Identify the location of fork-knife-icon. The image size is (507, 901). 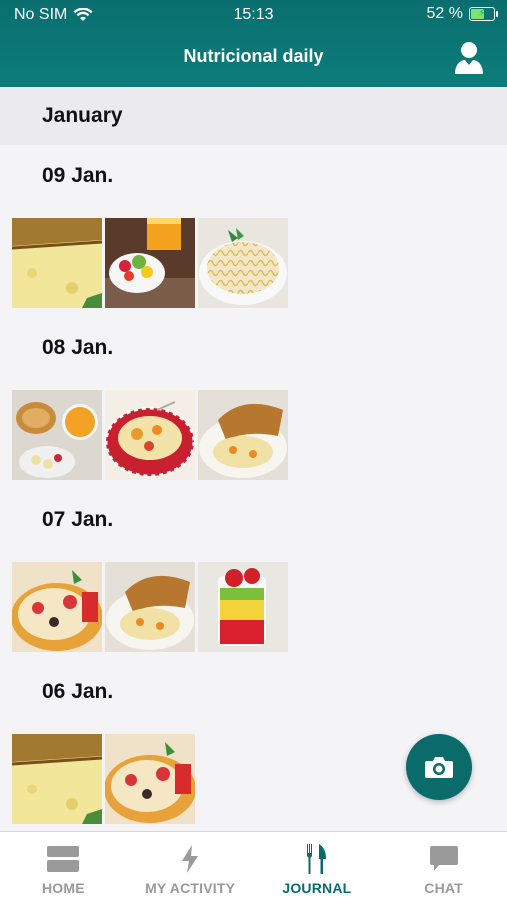
(316, 859).